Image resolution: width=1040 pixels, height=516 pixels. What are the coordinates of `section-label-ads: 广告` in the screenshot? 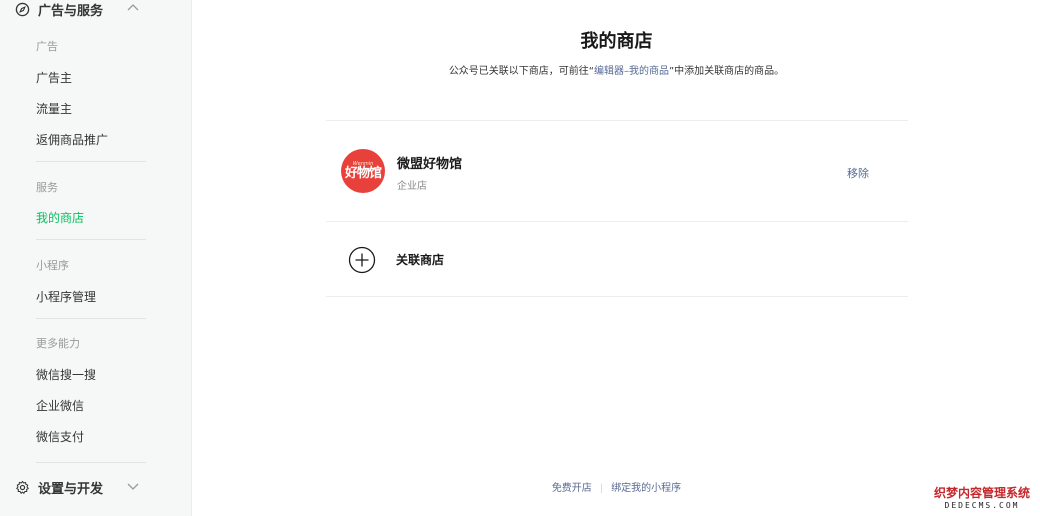 It's located at (47, 46).